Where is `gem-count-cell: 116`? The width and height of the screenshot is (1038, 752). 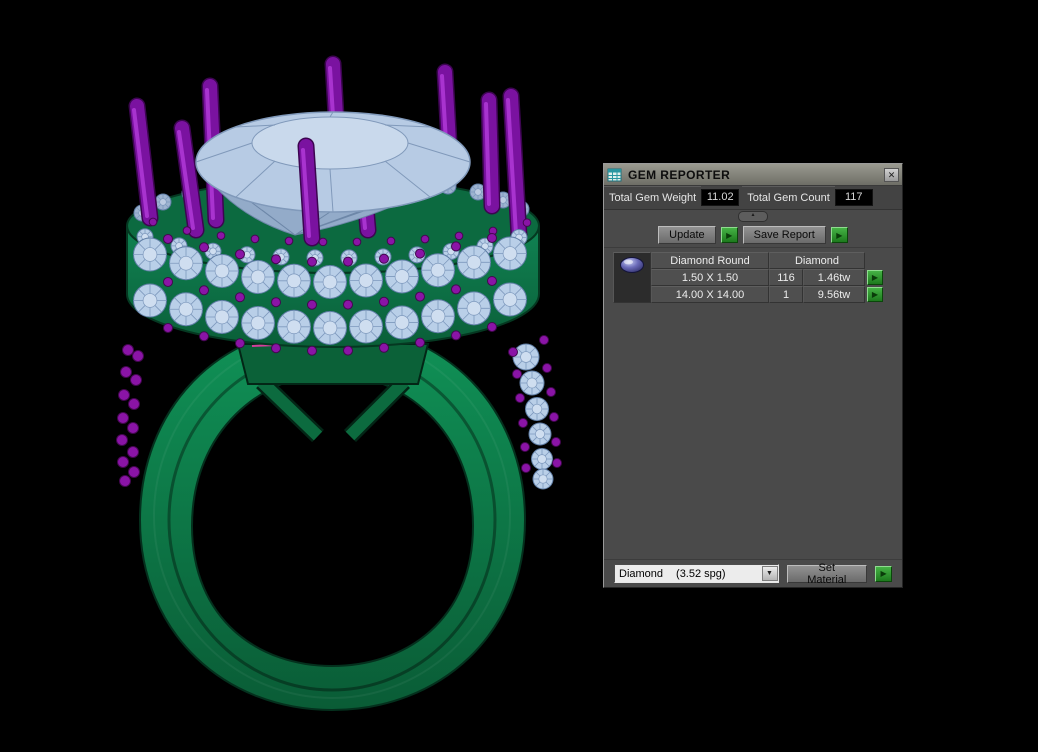
gem-count-cell: 116 is located at coordinates (786, 277).